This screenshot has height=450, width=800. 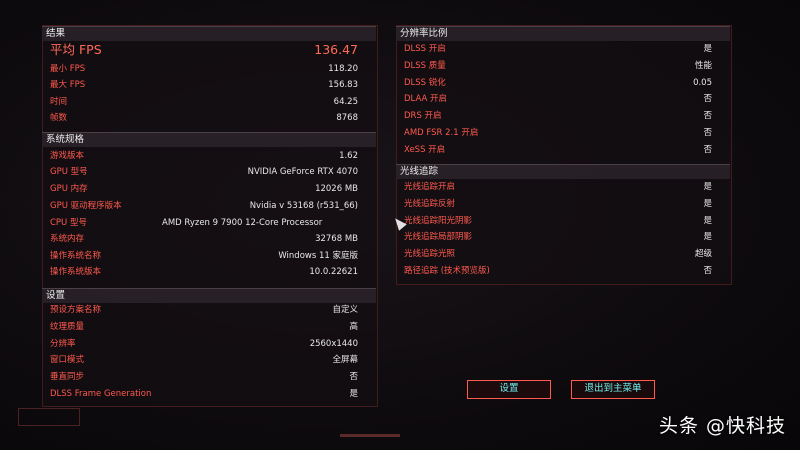 What do you see at coordinates (59, 118) in the screenshot?
I see `result-label: 帧数` at bounding box center [59, 118].